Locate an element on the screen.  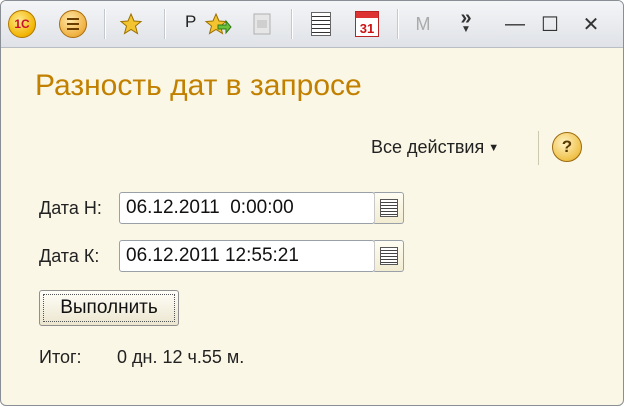
caret-down-icon: ▼ is located at coordinates (494, 148).